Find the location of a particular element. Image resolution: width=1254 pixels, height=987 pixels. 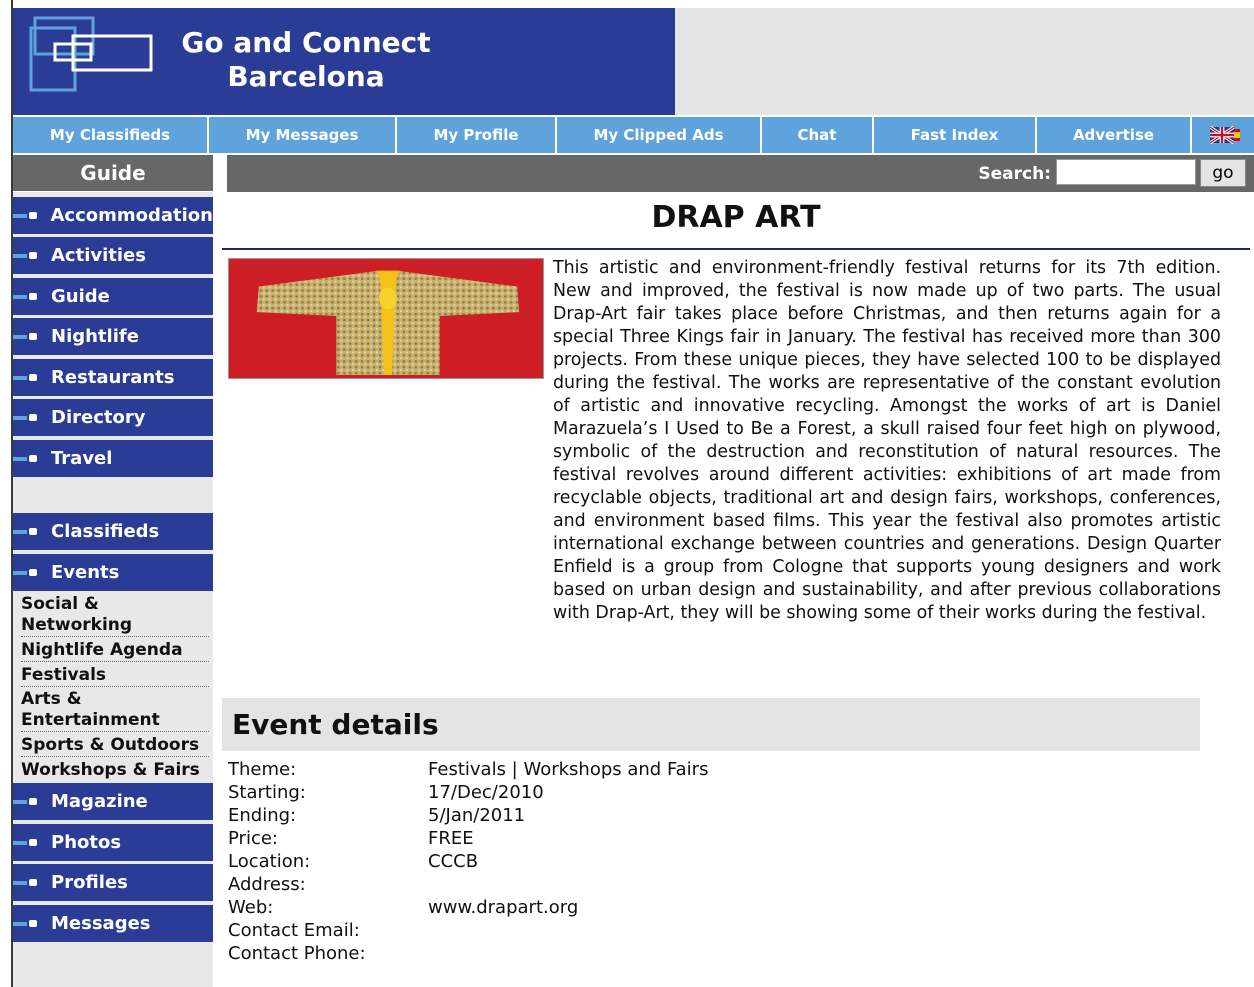

detail-row-ending: Ending: 5/Jan/2011 is located at coordinates (468, 815).